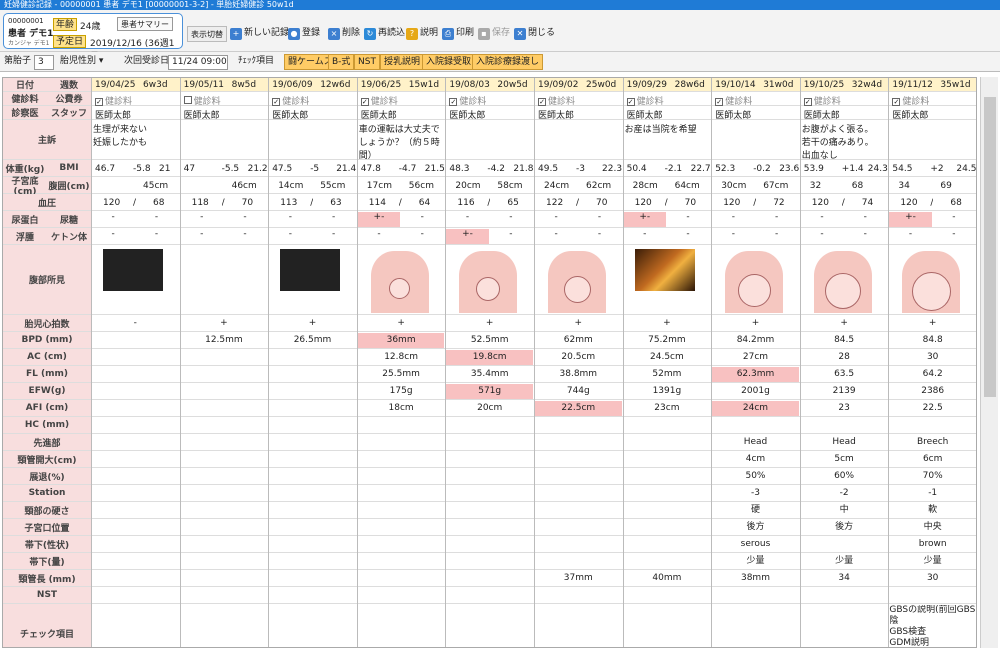 The height and width of the screenshot is (650, 1000). Describe the element at coordinates (187, 100) in the screenshot. I see `checkbox-icon` at that location.